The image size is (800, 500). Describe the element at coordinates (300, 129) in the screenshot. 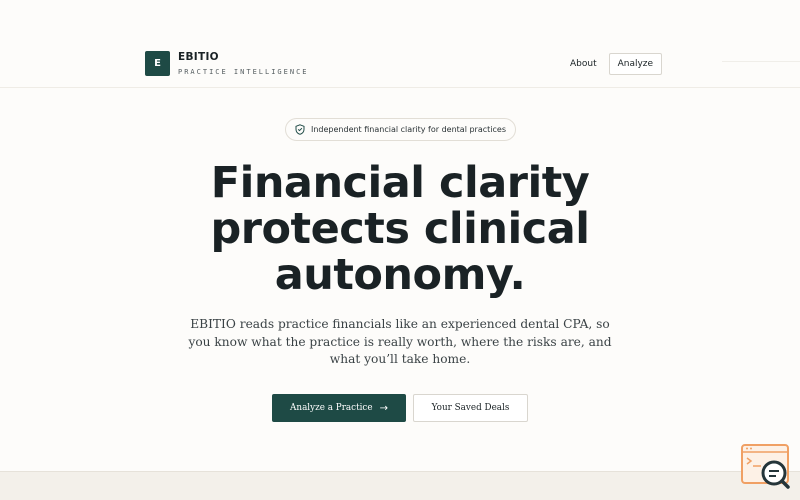

I see `shield-check-icon` at that location.